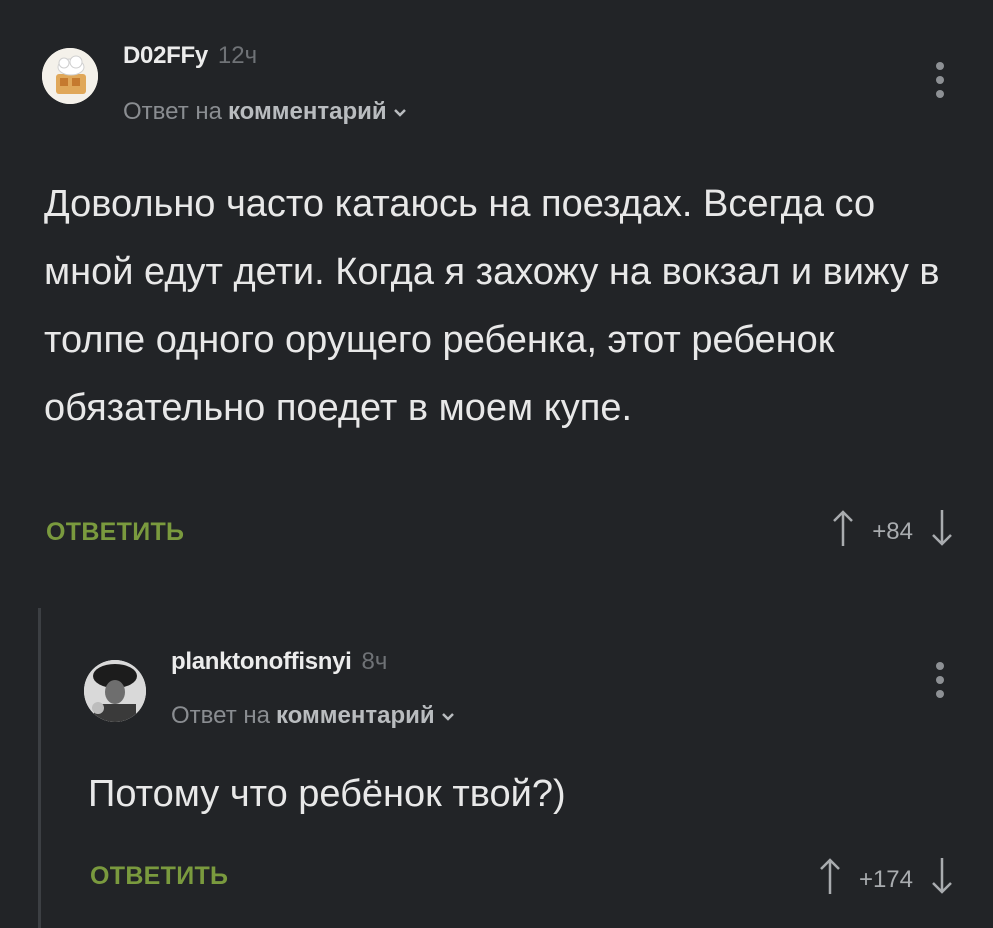 This screenshot has width=993, height=928. Describe the element at coordinates (165, 56) in the screenshot. I see `username: D02FFy` at that location.